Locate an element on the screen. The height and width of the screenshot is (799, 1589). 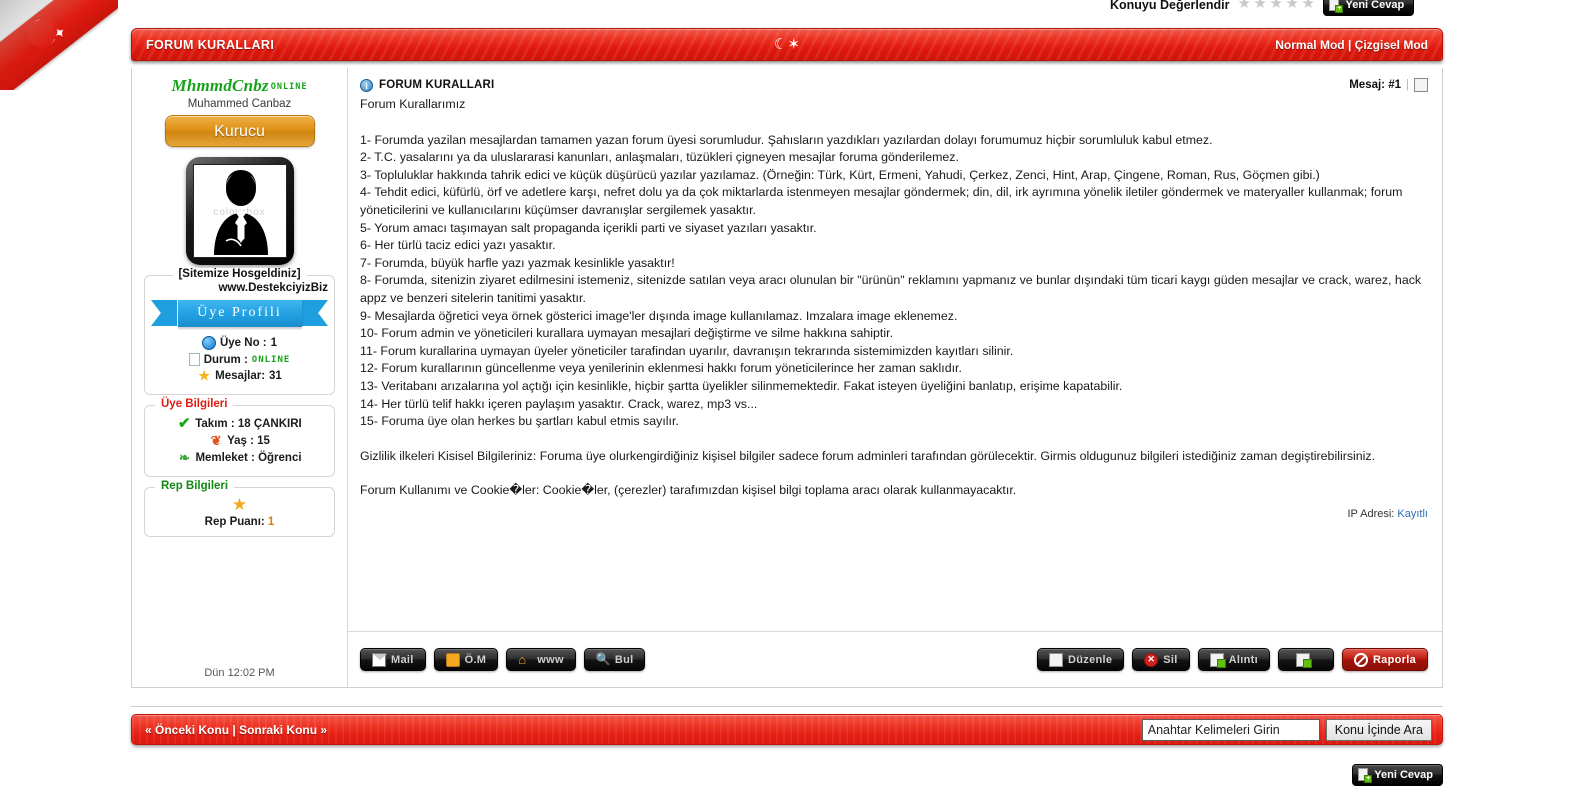
new-reply-label-top: Yeni Cevap is located at coordinates (1375, 5).